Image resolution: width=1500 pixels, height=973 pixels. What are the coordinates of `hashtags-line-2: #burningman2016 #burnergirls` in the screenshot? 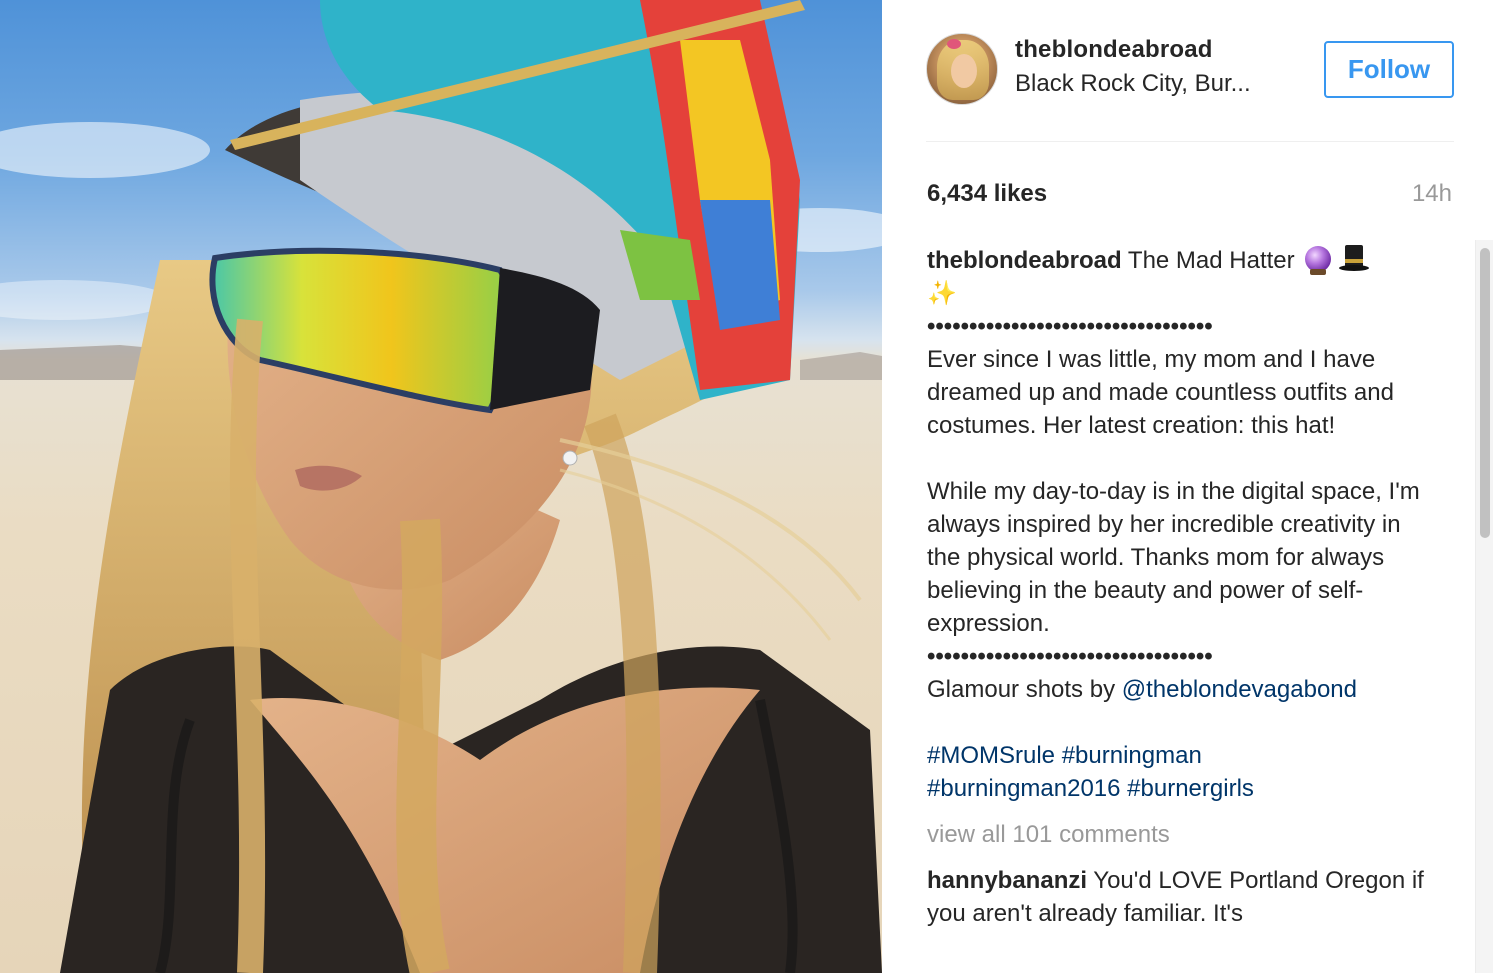 It's located at (1182, 788).